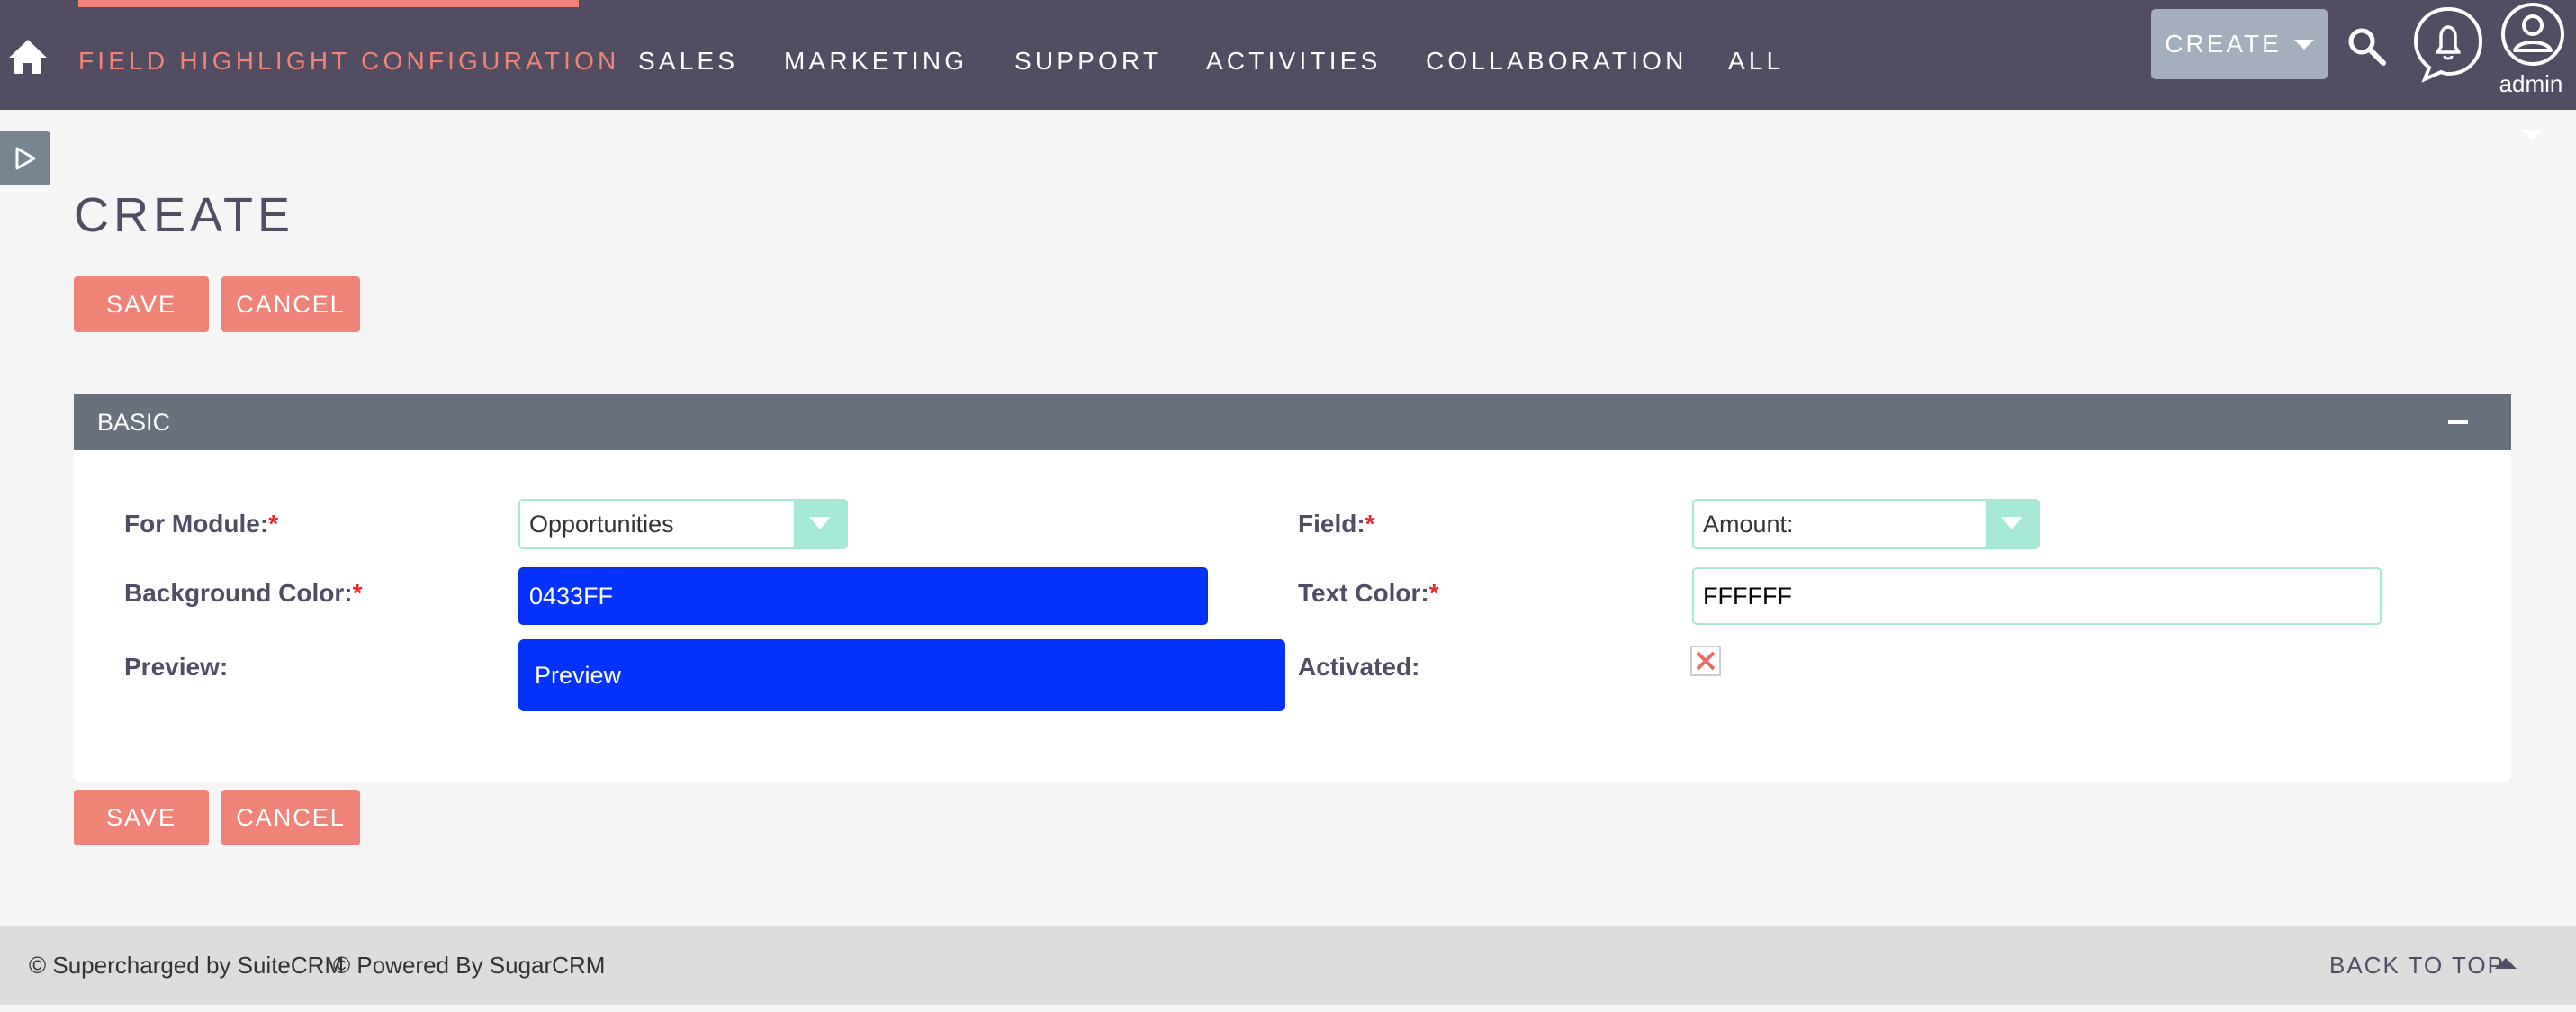 This screenshot has height=1012, width=2576. I want to click on field-label: Field:*, so click(1336, 524).